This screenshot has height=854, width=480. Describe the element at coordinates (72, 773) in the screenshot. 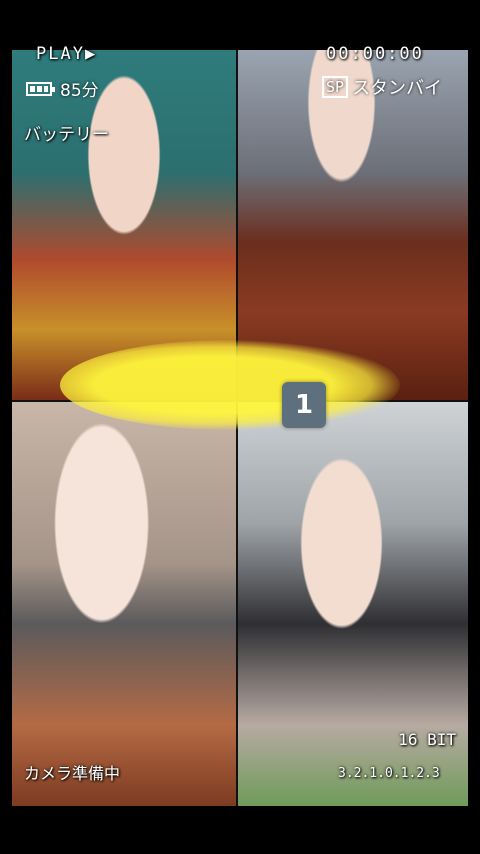

I see `camera-status: カメラ準備中` at that location.